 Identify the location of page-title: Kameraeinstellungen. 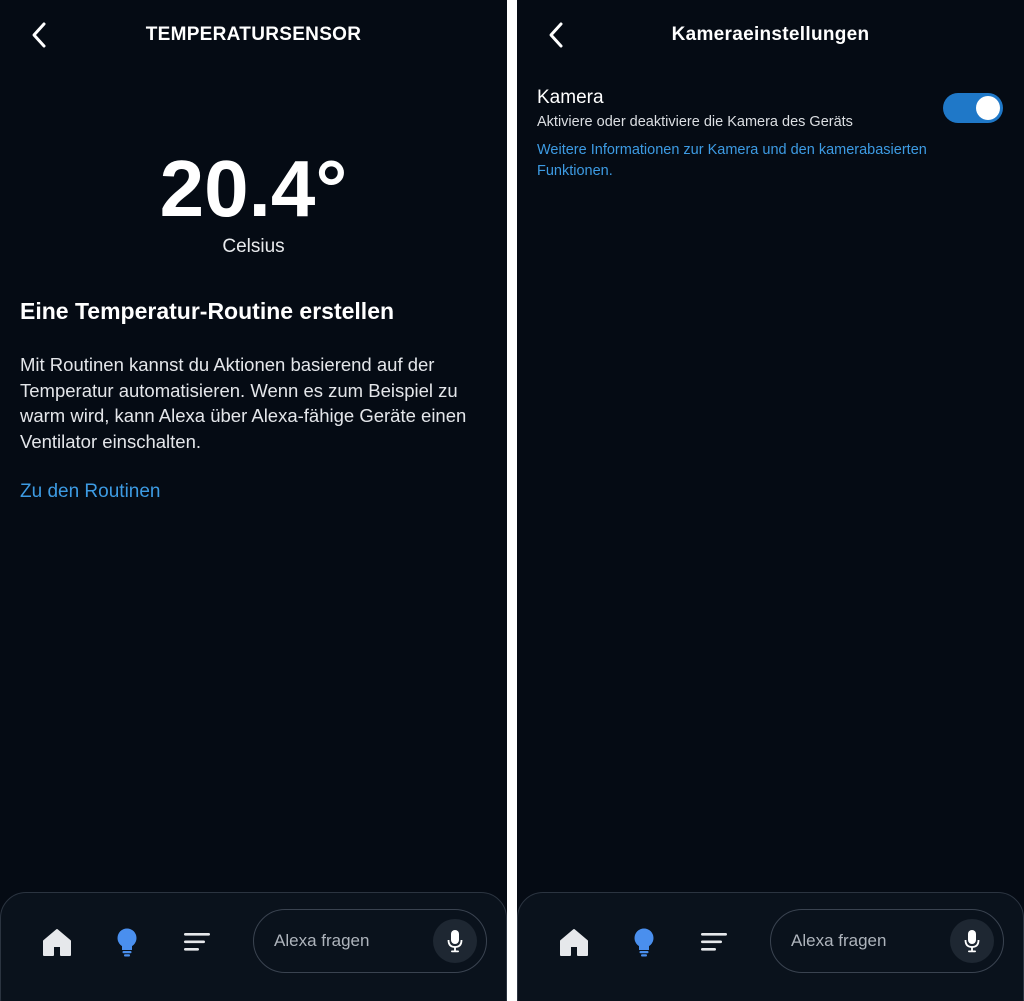
(770, 34).